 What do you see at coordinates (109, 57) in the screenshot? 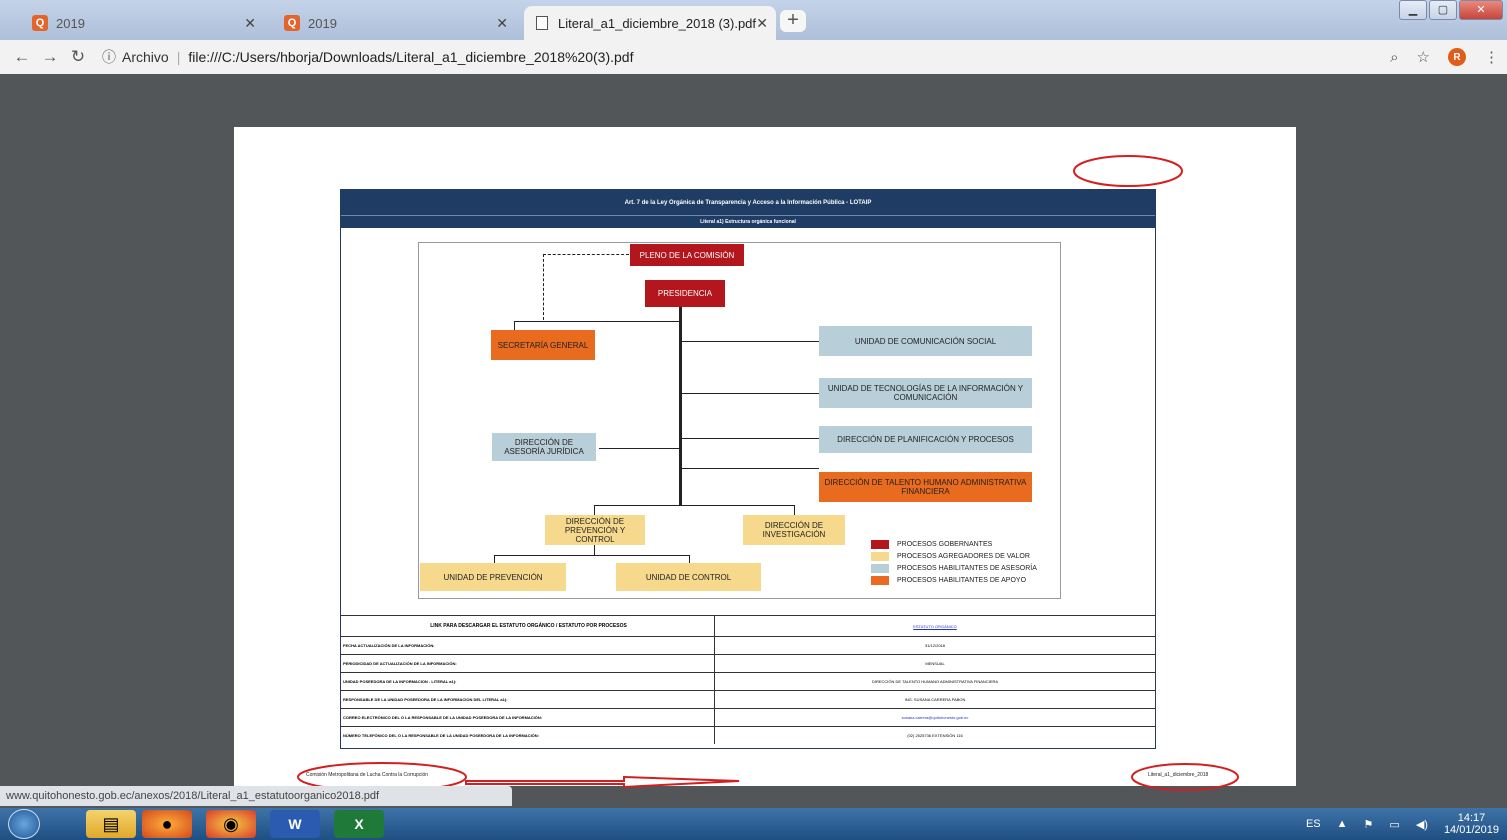
I see `info-icon: ⓘ` at bounding box center [109, 57].